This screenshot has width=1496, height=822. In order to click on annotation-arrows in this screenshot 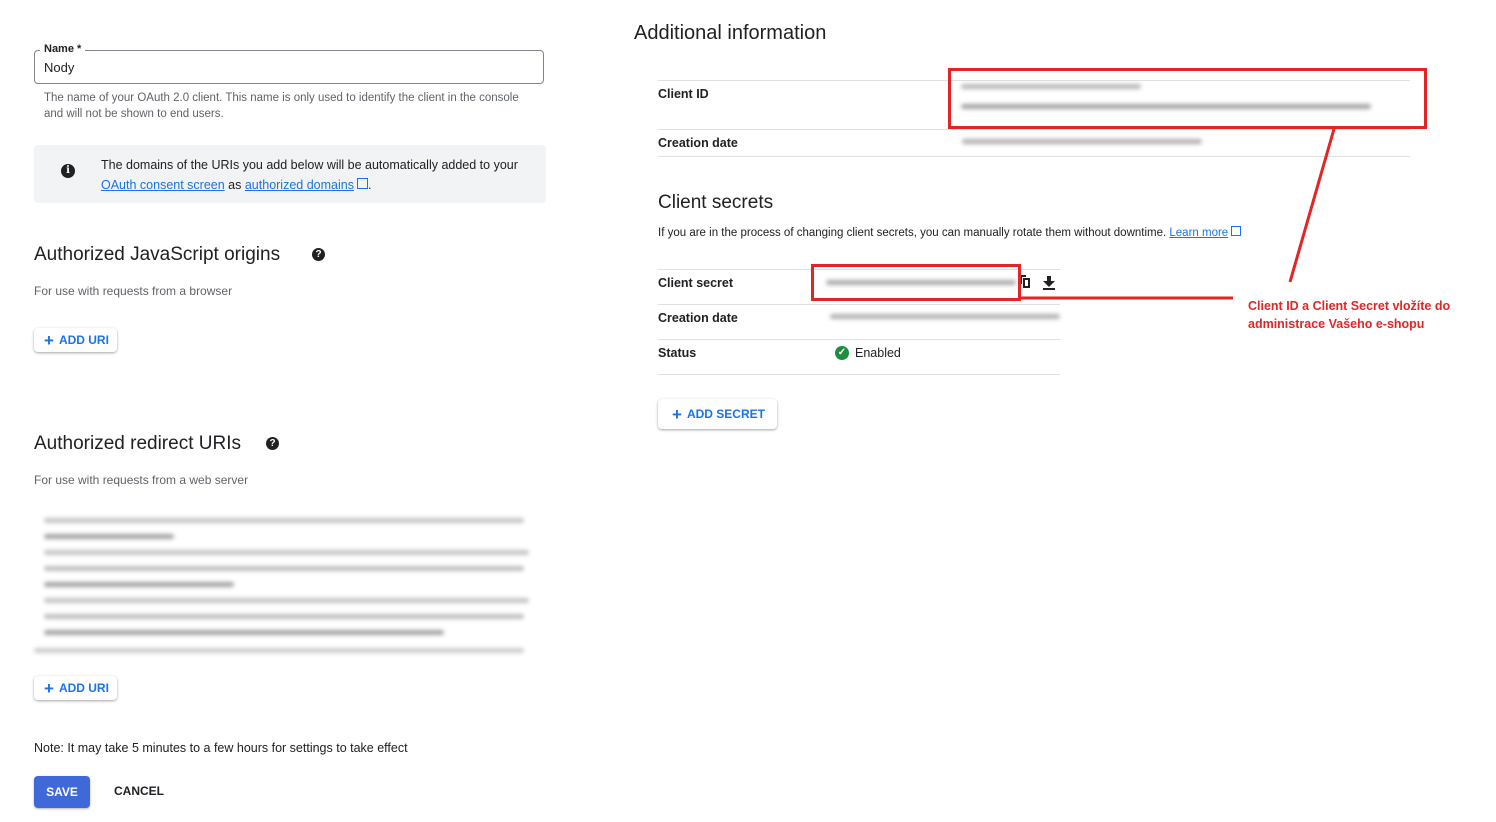, I will do `click(1178, 214)`.